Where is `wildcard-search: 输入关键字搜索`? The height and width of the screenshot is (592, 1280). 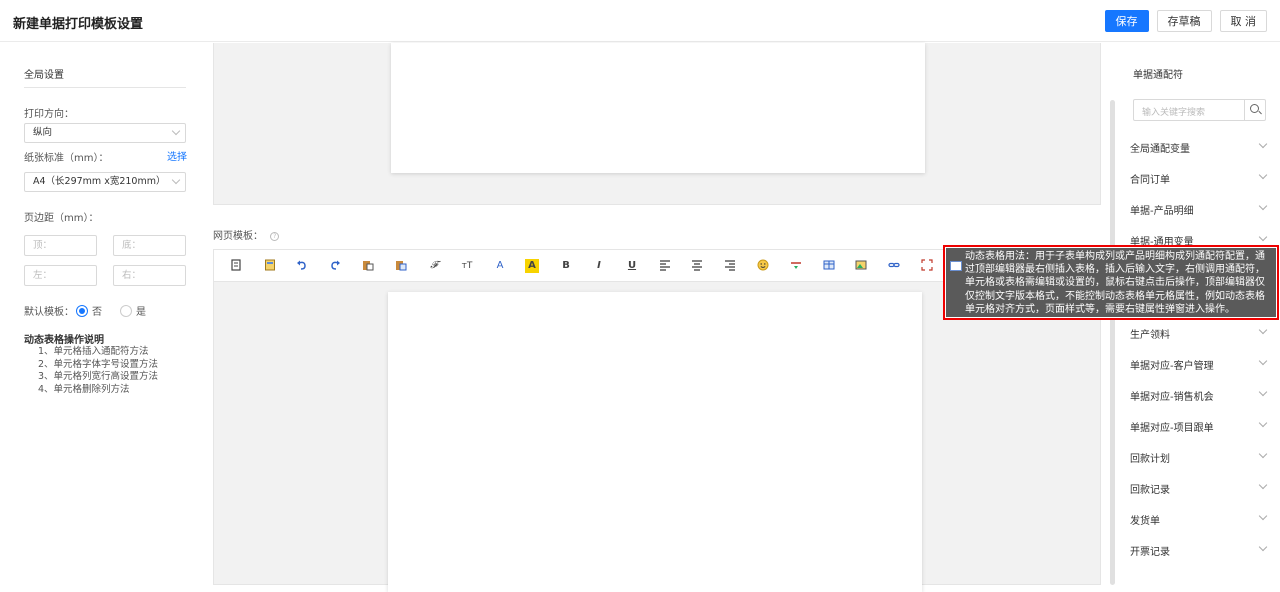 wildcard-search: 输入关键字搜索 is located at coordinates (1199, 110).